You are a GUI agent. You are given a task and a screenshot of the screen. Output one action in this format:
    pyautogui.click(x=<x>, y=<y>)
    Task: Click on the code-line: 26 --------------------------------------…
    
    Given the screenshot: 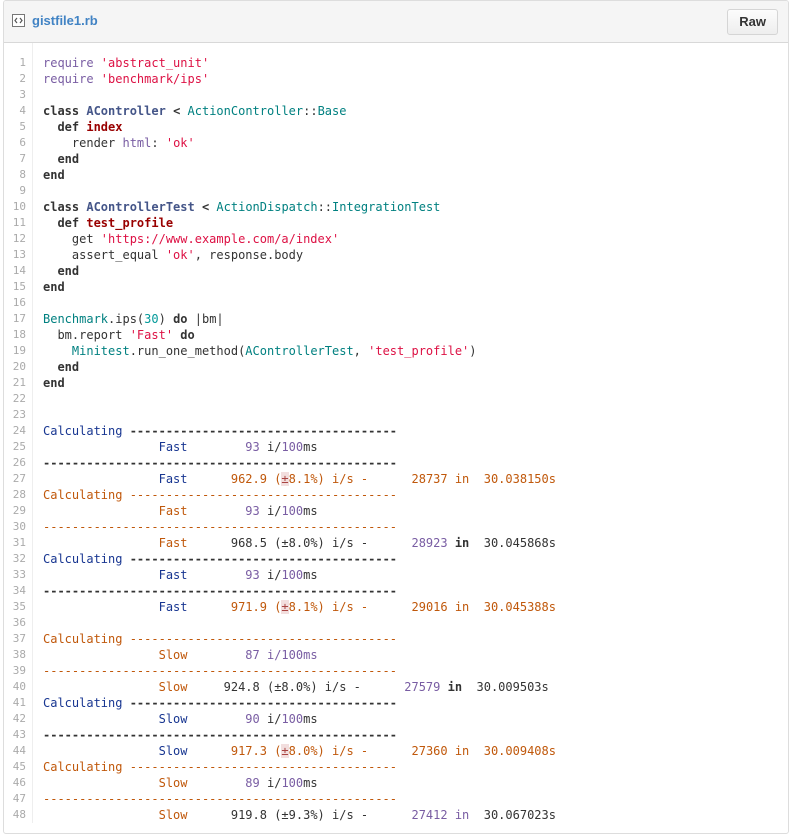 What is the action you would take?
    pyautogui.click(x=396, y=463)
    